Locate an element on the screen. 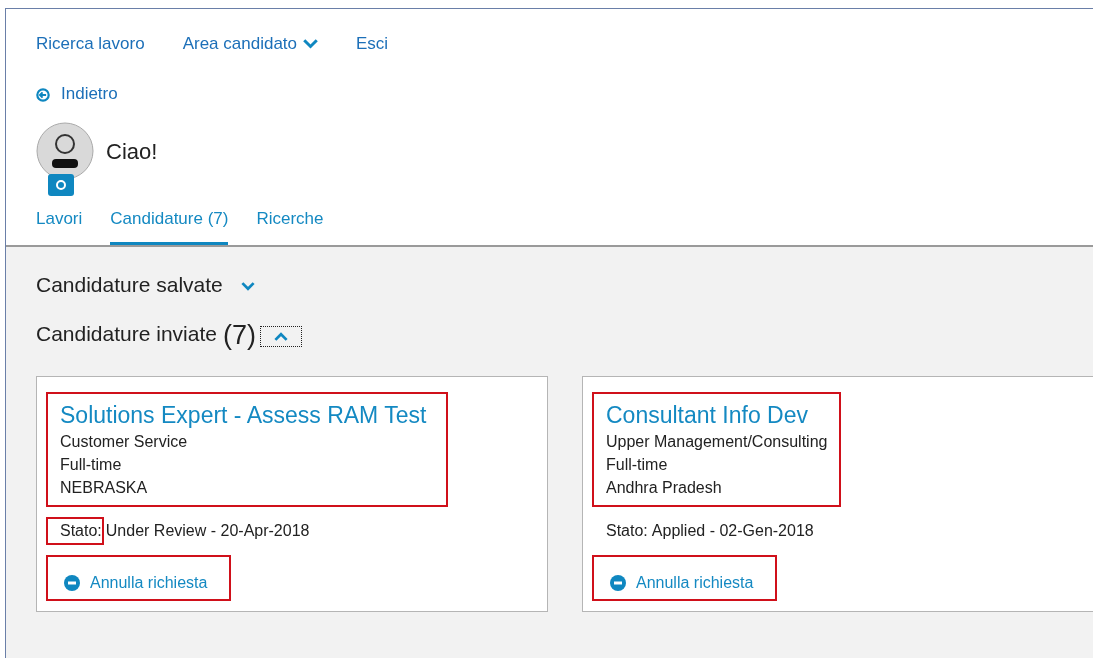  section-heading: Candidature inviate is located at coordinates (126, 334).